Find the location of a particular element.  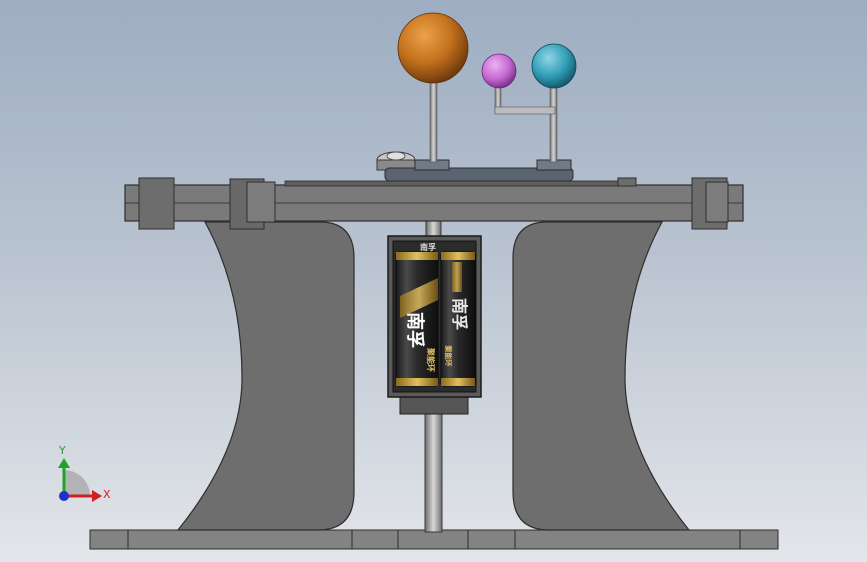

battery-left-small-text: 聚能环 is located at coordinates (431, 359).